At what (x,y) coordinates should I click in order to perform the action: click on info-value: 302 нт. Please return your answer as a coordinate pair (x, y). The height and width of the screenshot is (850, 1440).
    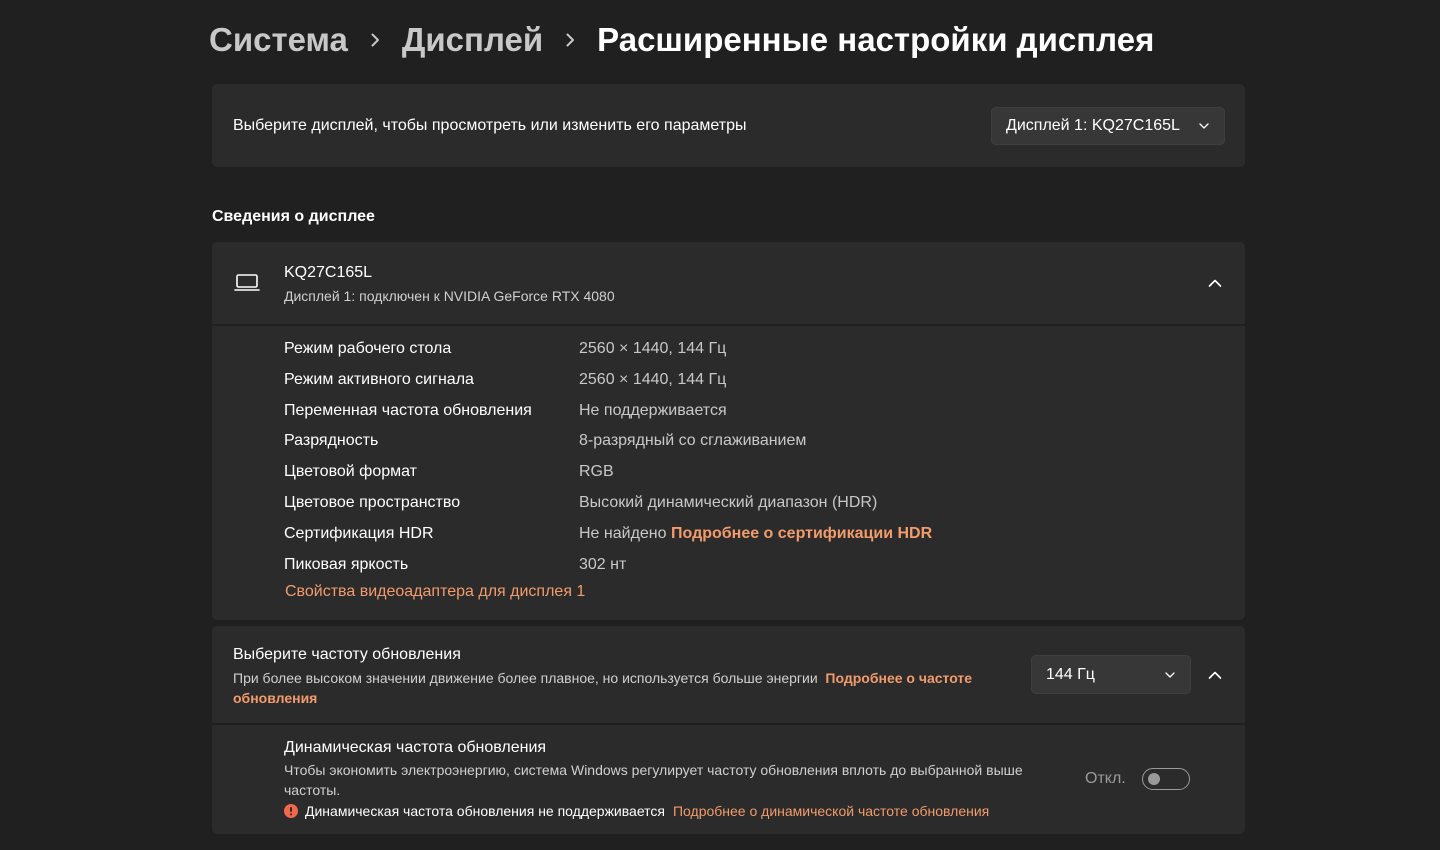
    Looking at the image, I should click on (603, 564).